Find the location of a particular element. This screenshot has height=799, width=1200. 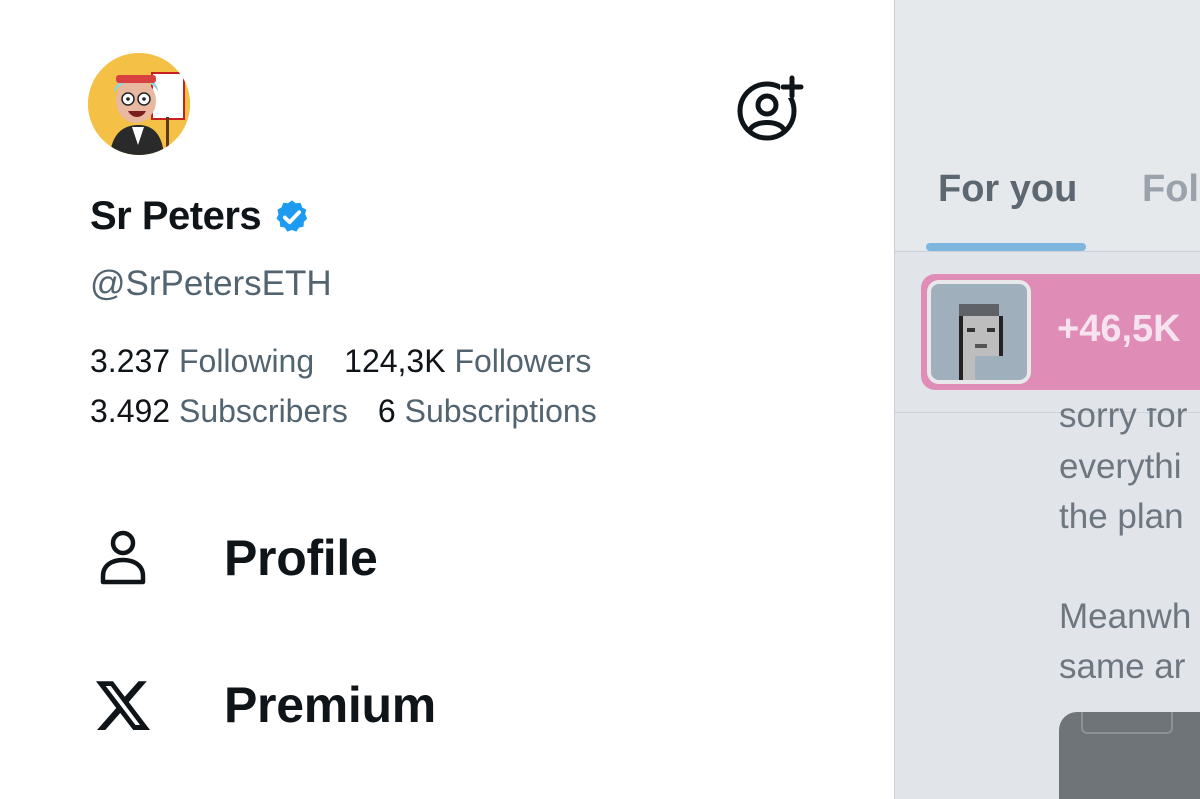

avatar is located at coordinates (139, 104).